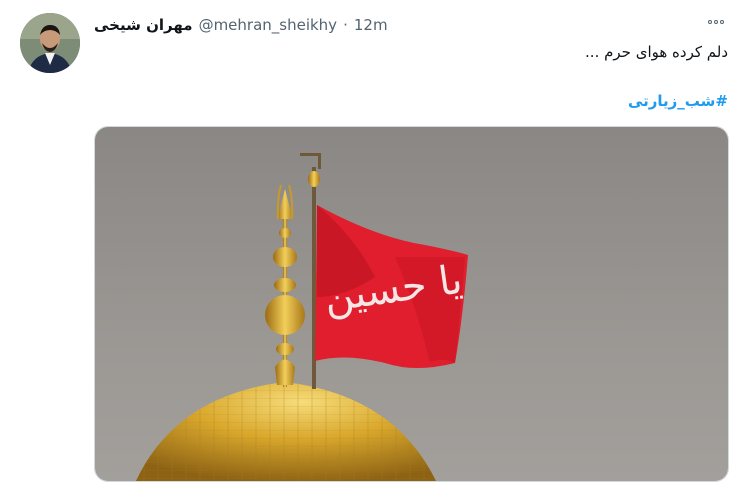  I want to click on display-name: مهران شیخی, so click(143, 25).